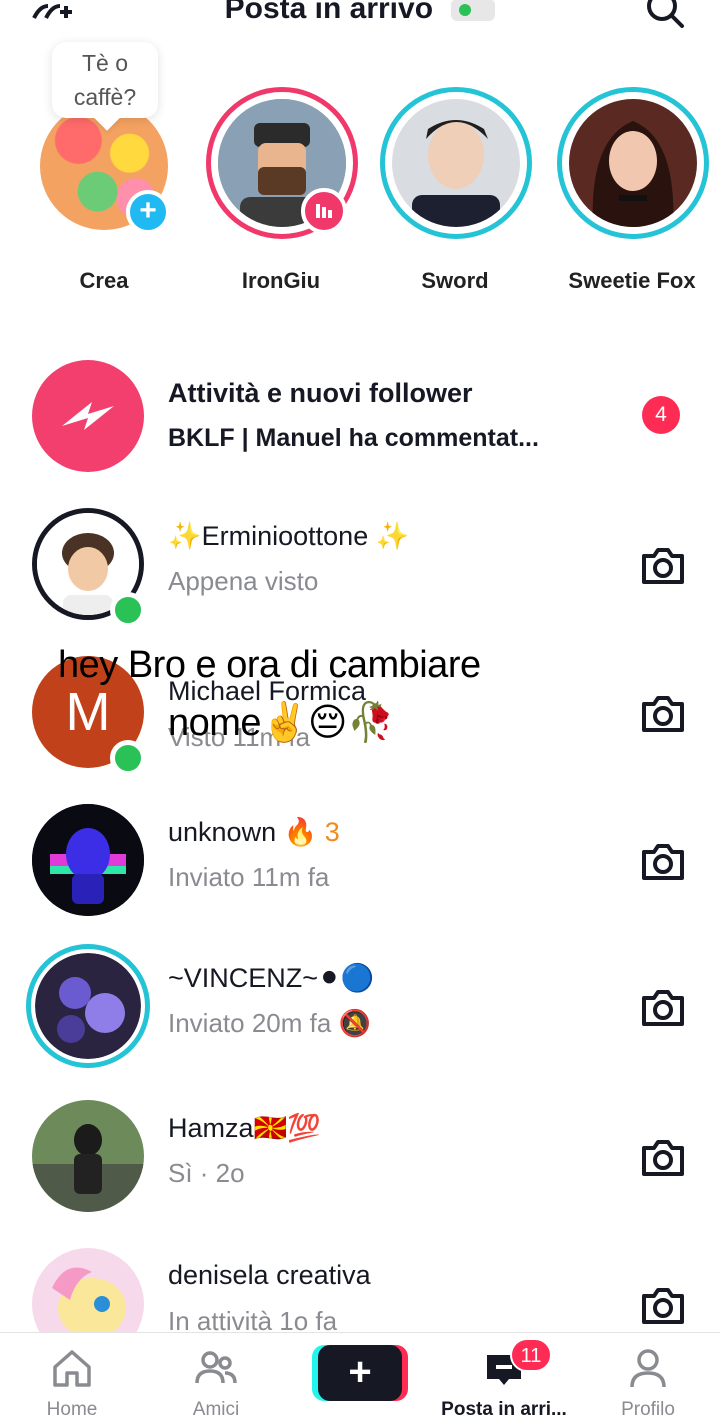 Image resolution: width=720 pixels, height=1416 pixels. What do you see at coordinates (661, 415) in the screenshot?
I see `activity-count-badge: 4` at bounding box center [661, 415].